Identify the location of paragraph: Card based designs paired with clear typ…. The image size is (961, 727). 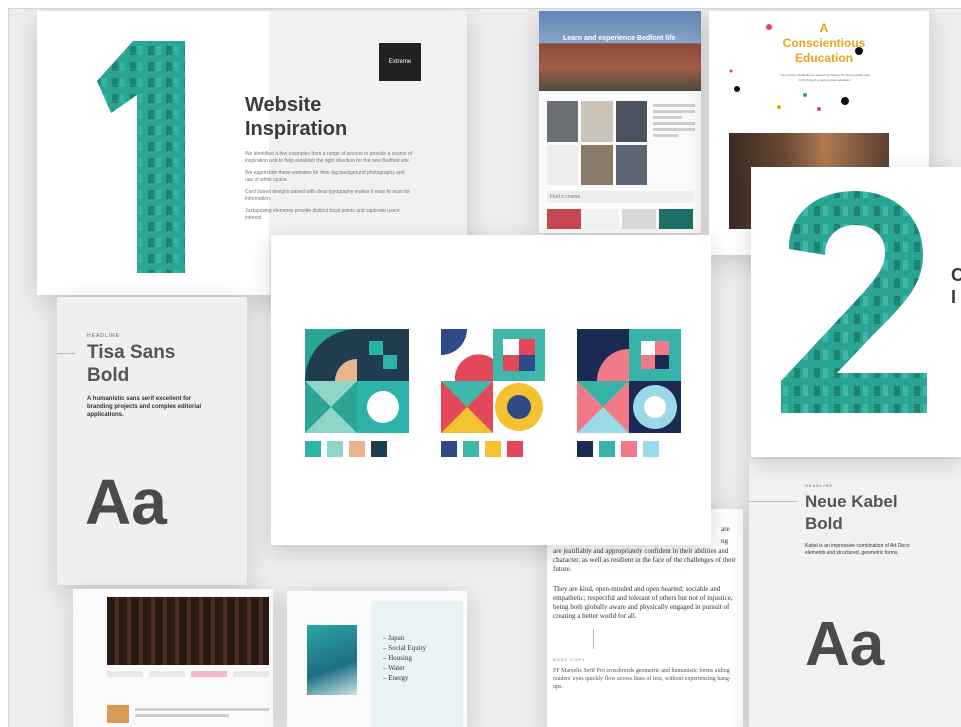
(328, 195).